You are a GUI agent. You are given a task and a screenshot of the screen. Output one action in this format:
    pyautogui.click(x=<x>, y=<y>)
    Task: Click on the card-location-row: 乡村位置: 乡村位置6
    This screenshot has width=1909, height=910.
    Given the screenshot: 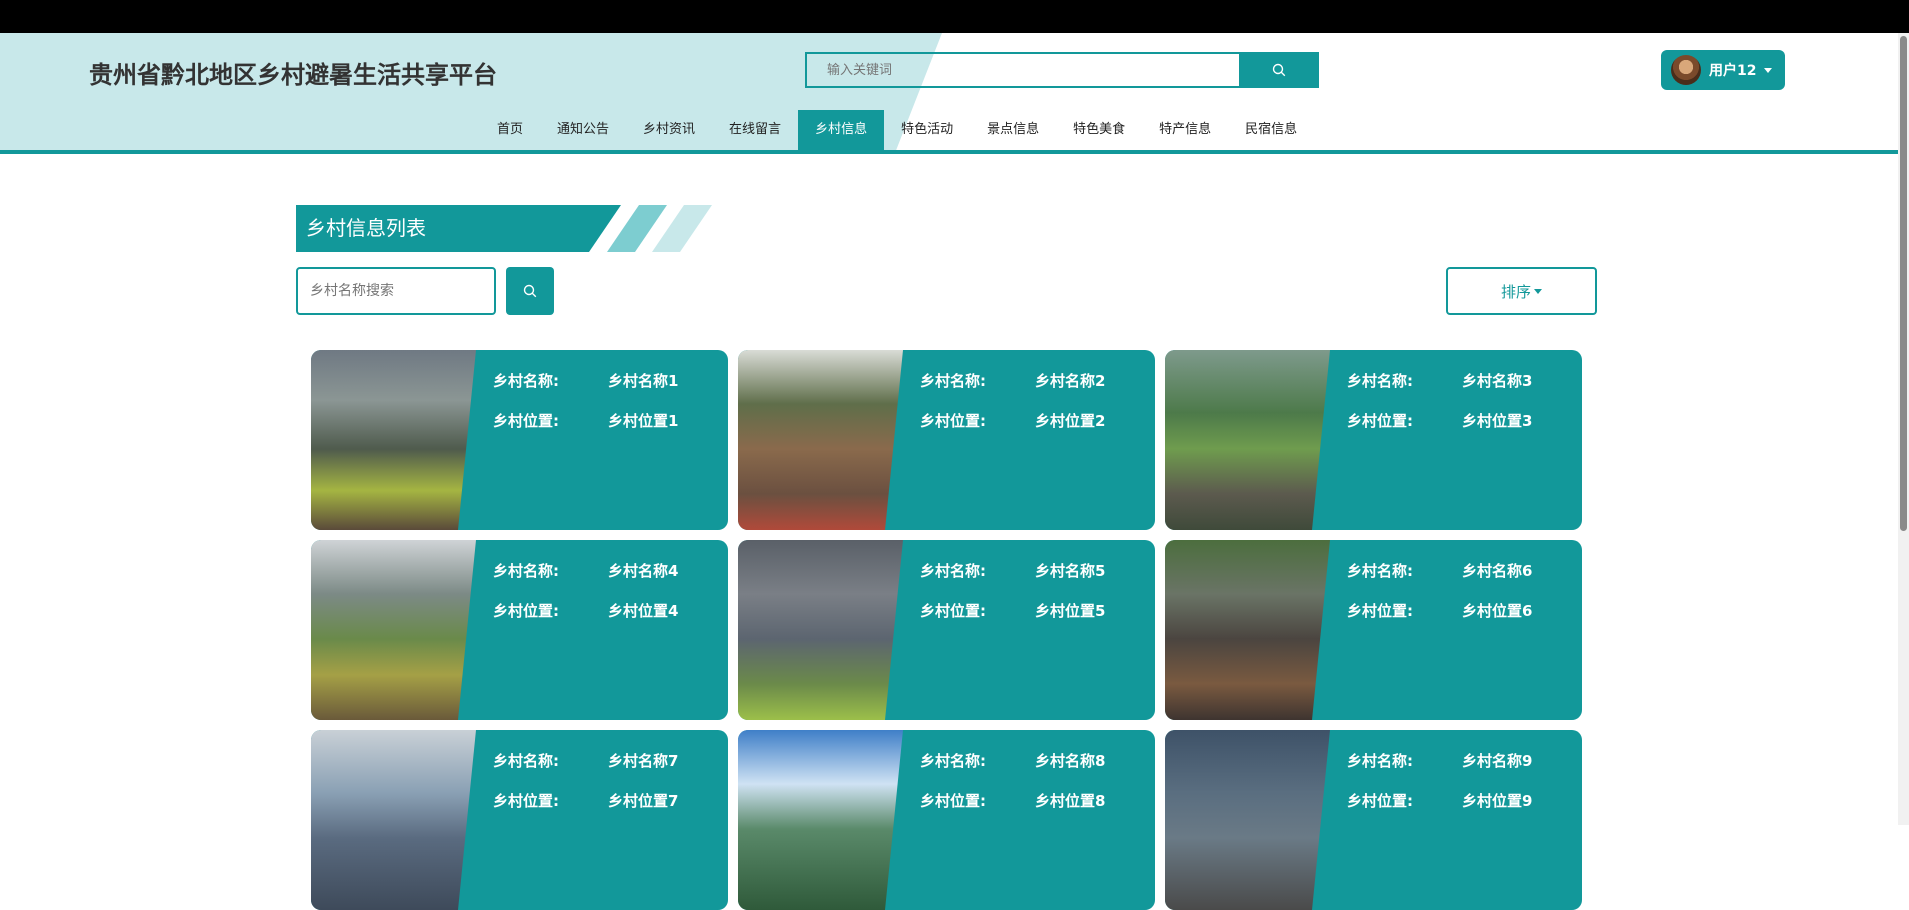 What is the action you would take?
    pyautogui.click(x=1439, y=610)
    